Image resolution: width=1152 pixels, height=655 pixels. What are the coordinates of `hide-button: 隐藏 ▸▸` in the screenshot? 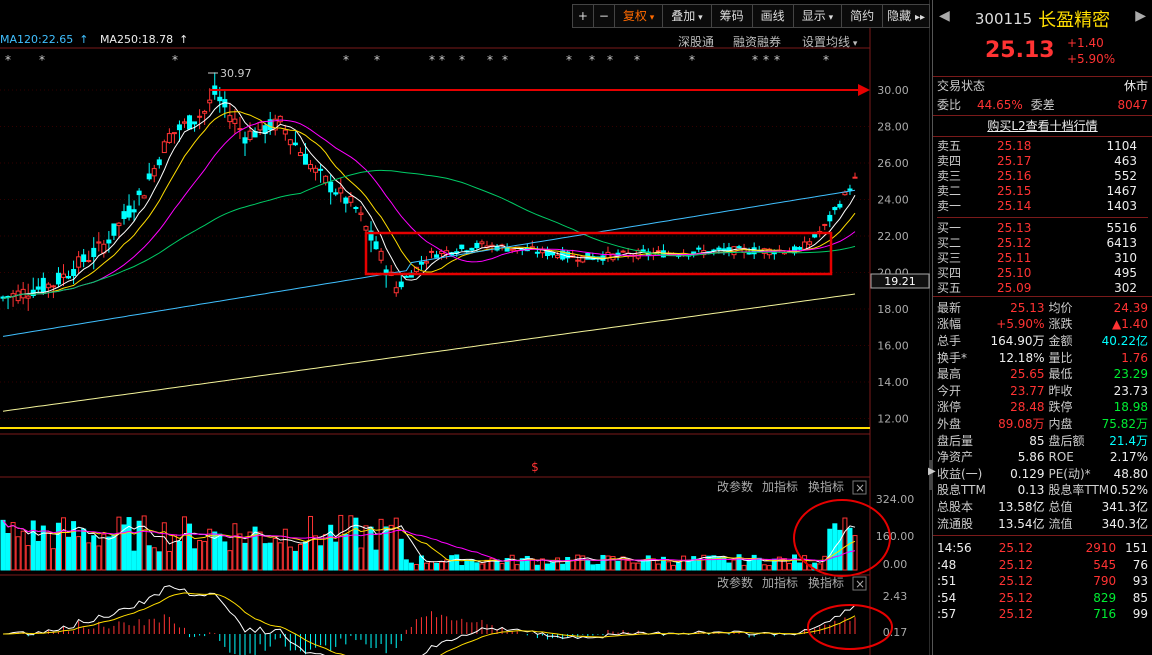 It's located at (906, 16).